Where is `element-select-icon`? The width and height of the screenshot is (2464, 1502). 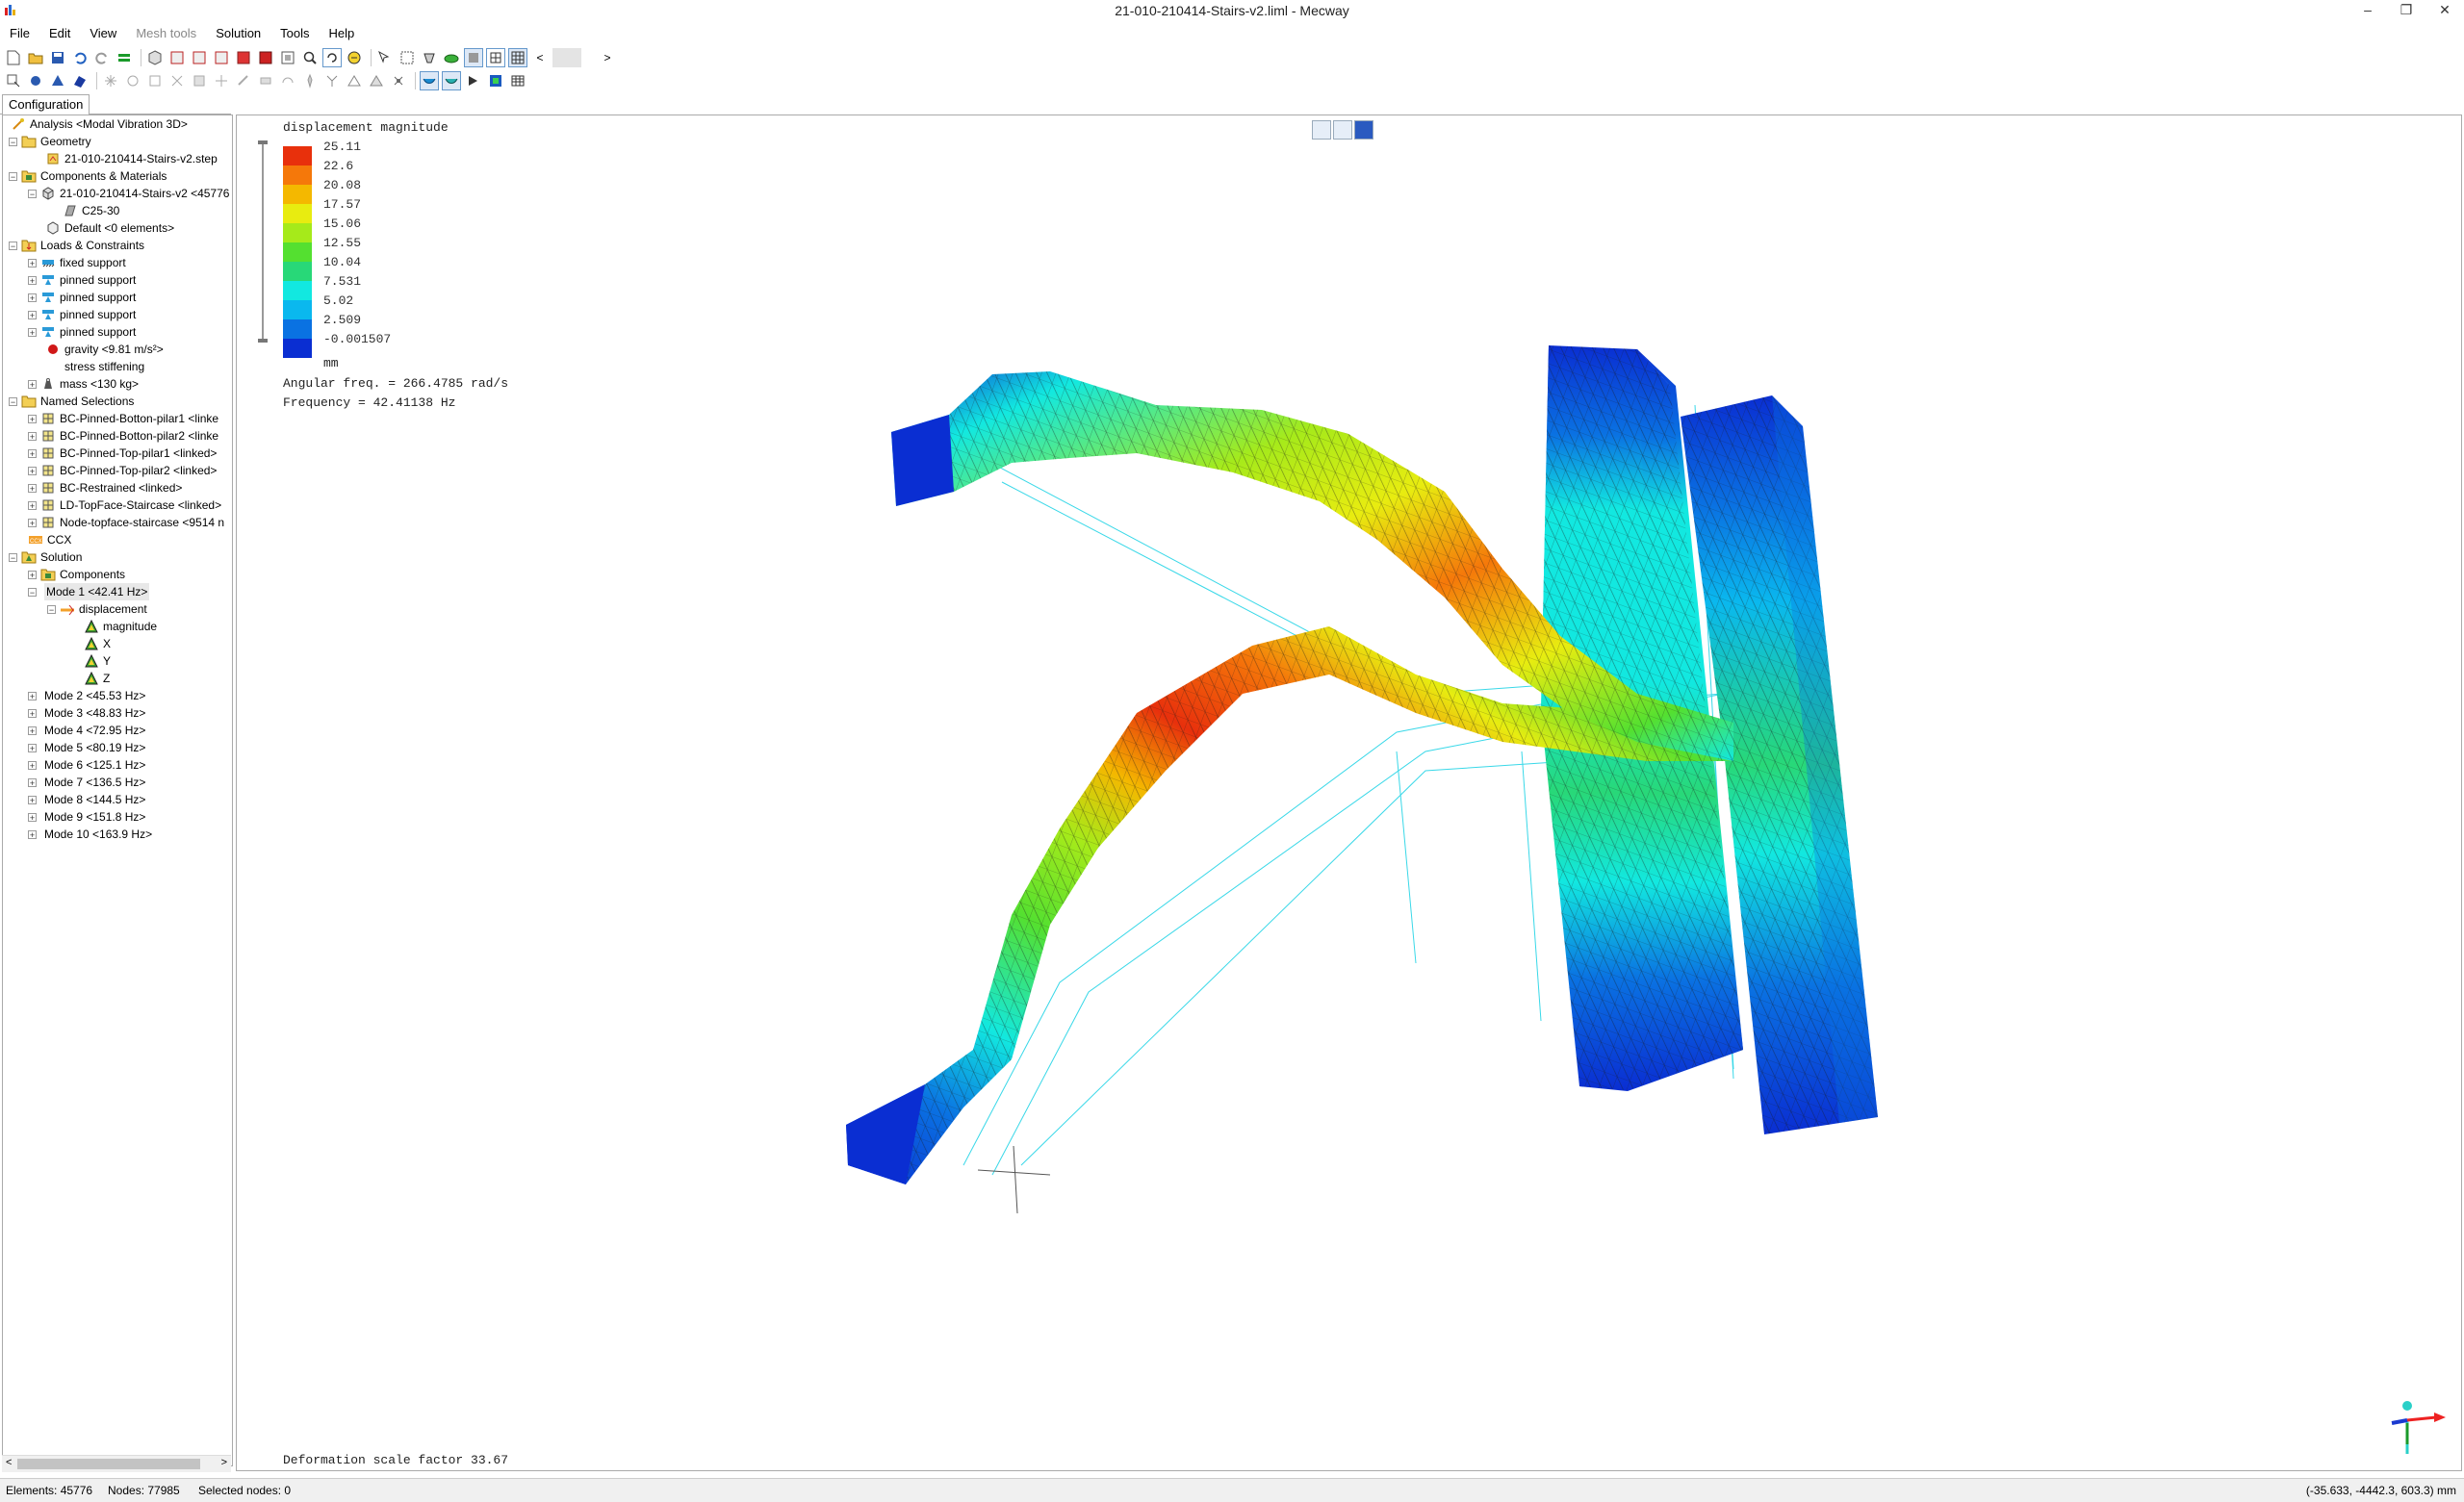
element-select-icon is located at coordinates (57, 80).